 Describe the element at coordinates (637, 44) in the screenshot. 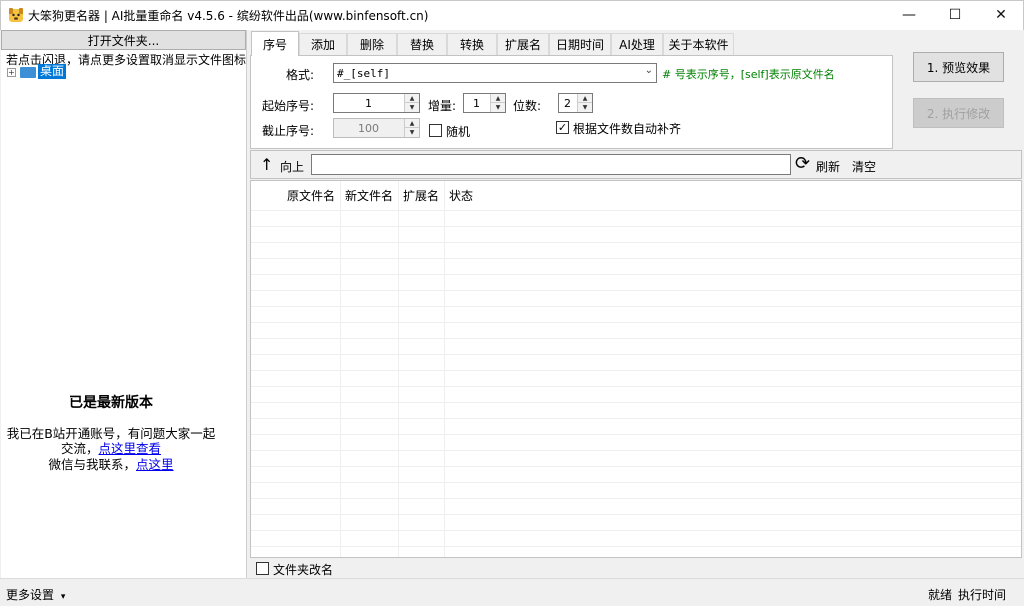

I see `tab-ai: AI处理` at that location.